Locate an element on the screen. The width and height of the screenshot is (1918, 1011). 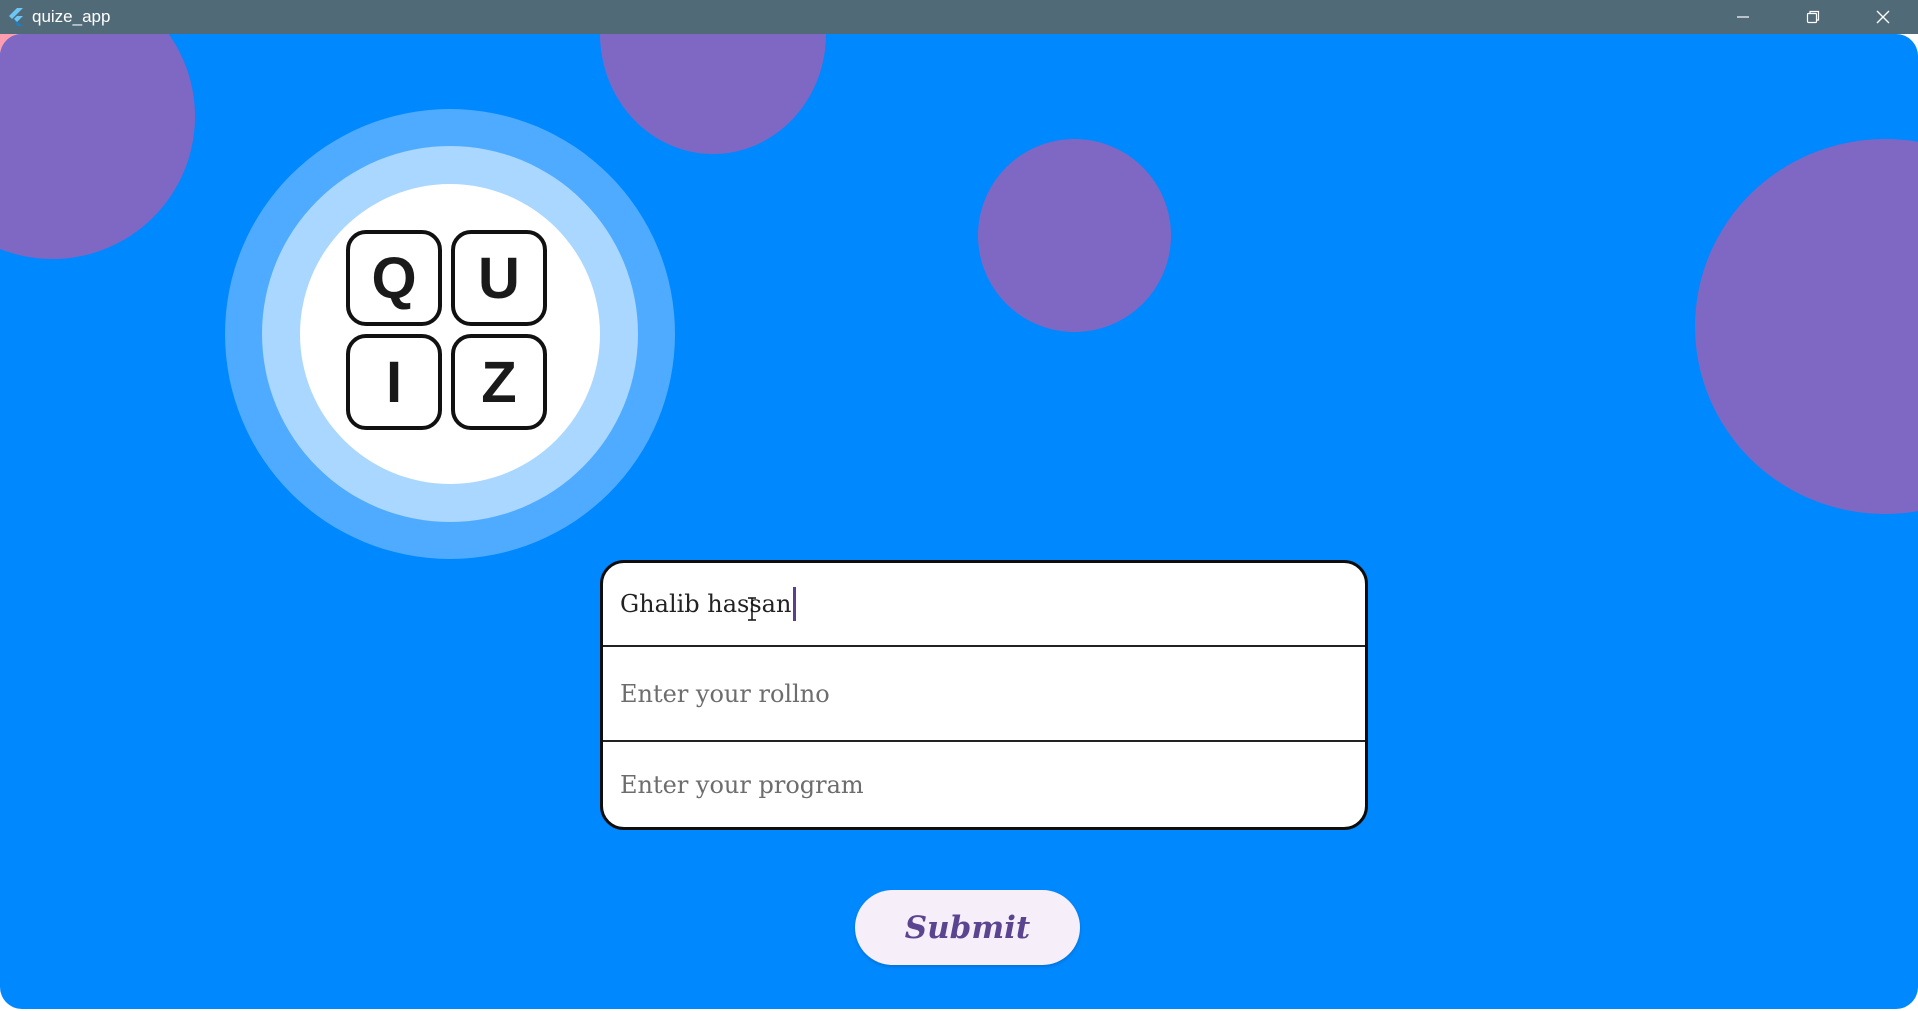
submit-button: Submit is located at coordinates (967, 927).